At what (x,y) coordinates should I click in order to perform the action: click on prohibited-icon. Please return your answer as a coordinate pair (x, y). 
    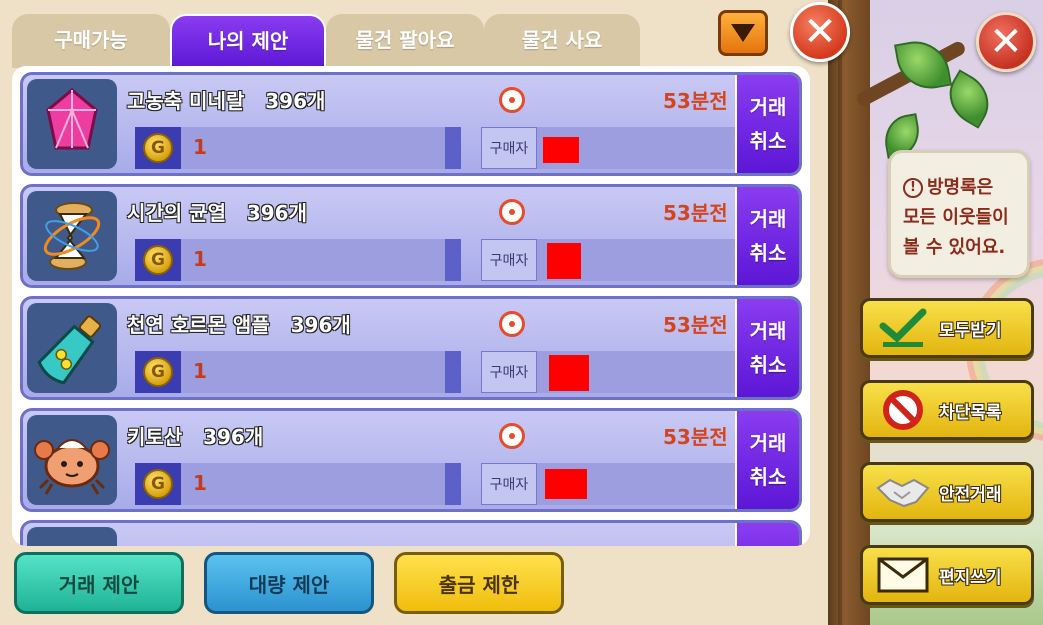
    Looking at the image, I should click on (903, 410).